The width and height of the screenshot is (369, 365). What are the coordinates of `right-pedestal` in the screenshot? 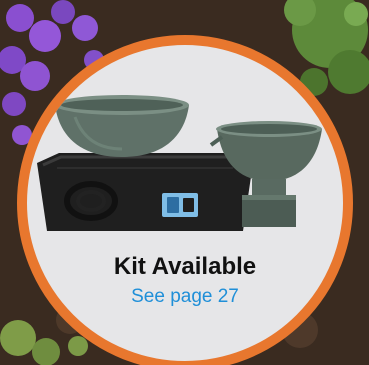 It's located at (269, 203).